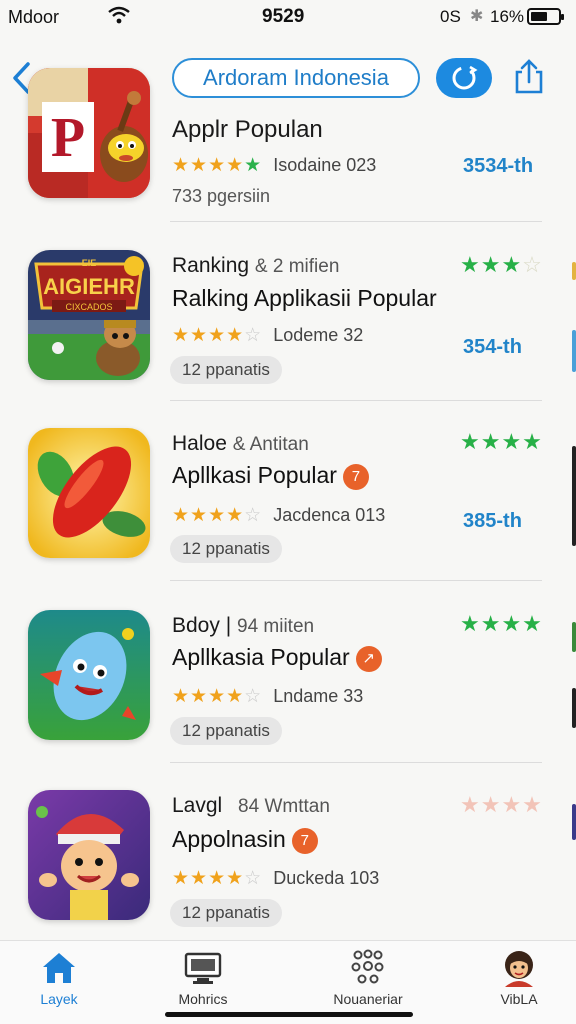 The image size is (576, 1024). Describe the element at coordinates (318, 696) in the screenshot. I see `rating-text-4: Lndame 33` at that location.